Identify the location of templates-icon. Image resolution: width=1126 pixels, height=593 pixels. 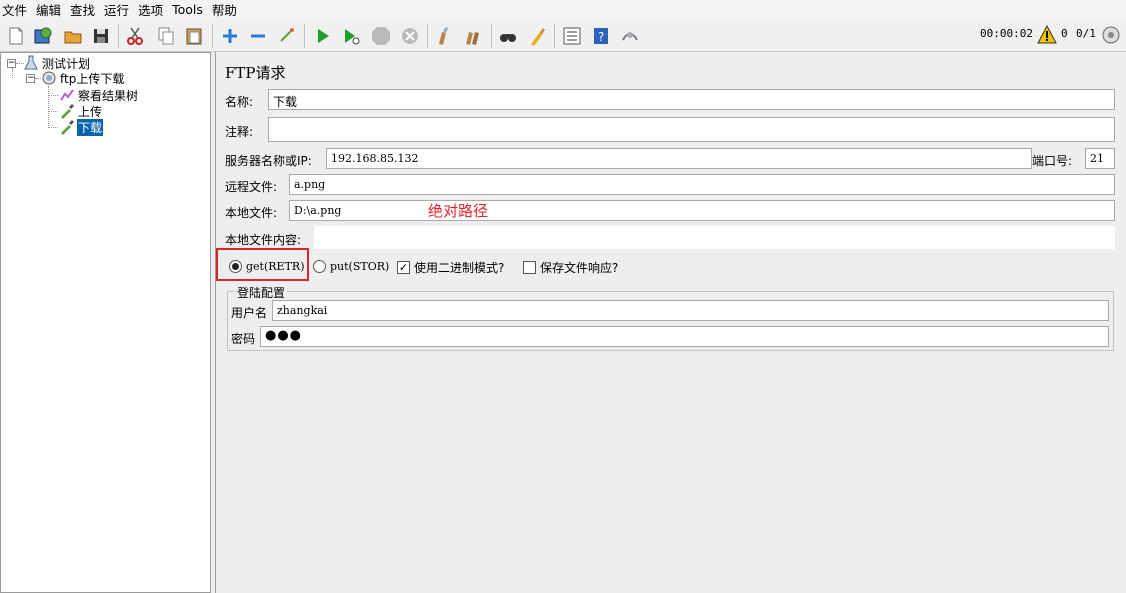
(43, 36).